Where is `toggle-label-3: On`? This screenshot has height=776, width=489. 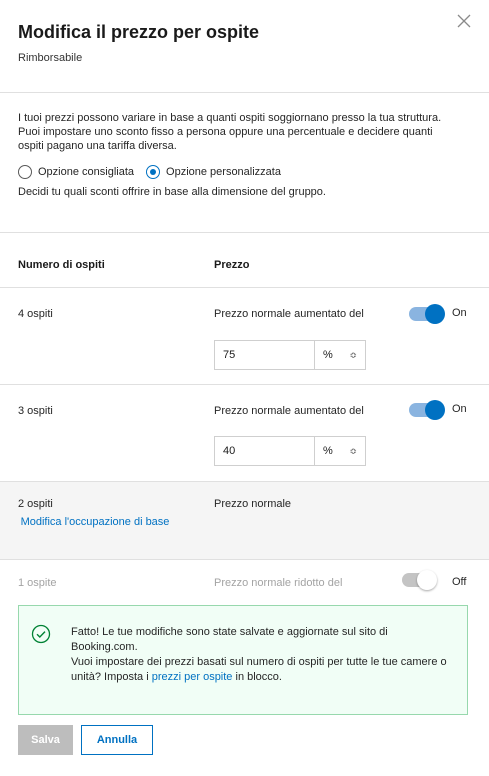 toggle-label-3: On is located at coordinates (459, 409).